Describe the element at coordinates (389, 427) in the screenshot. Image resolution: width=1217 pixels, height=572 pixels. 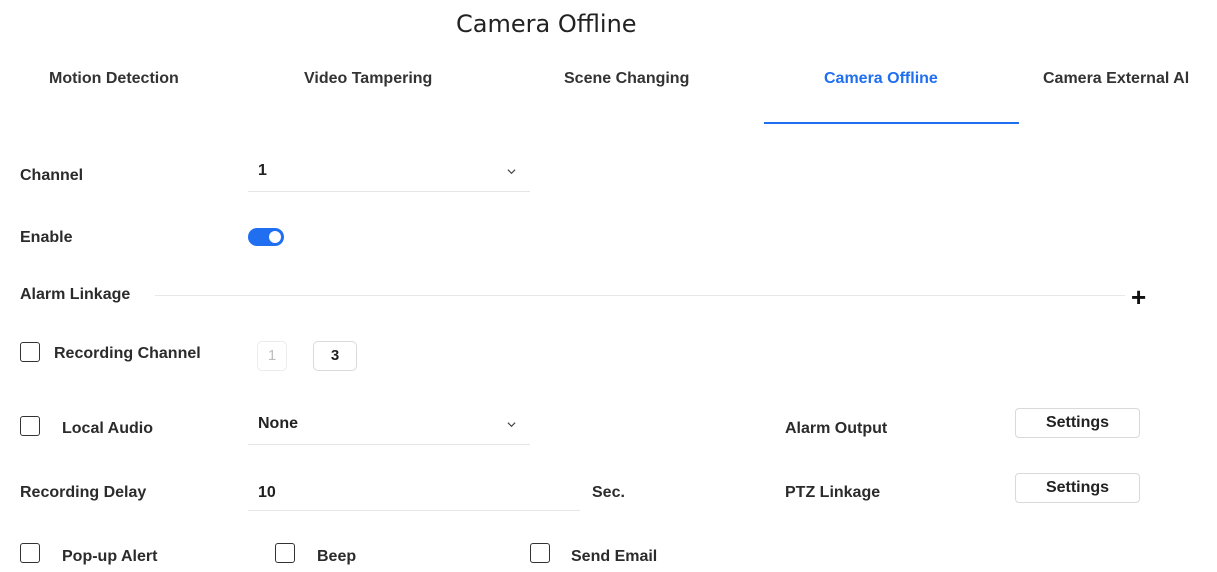
I see `local-audio-select: None` at that location.